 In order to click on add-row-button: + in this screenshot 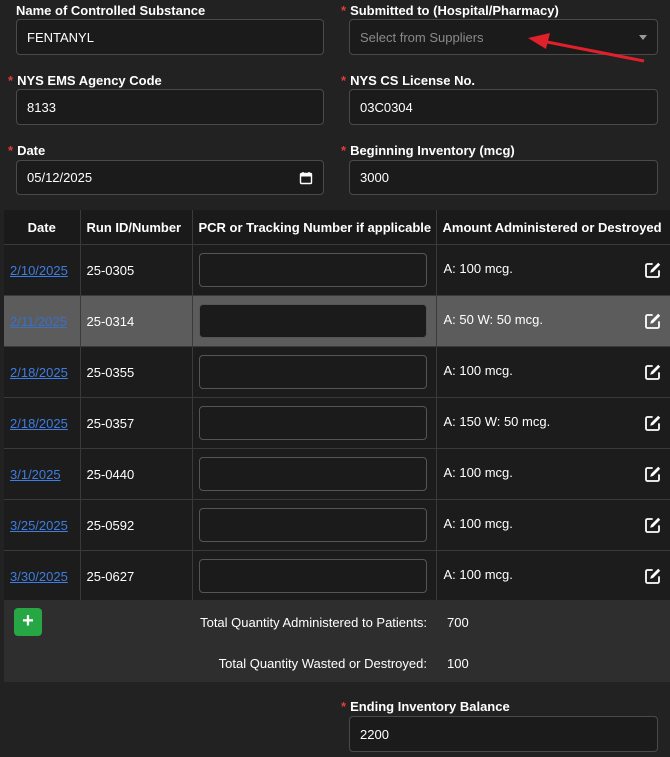, I will do `click(28, 622)`.